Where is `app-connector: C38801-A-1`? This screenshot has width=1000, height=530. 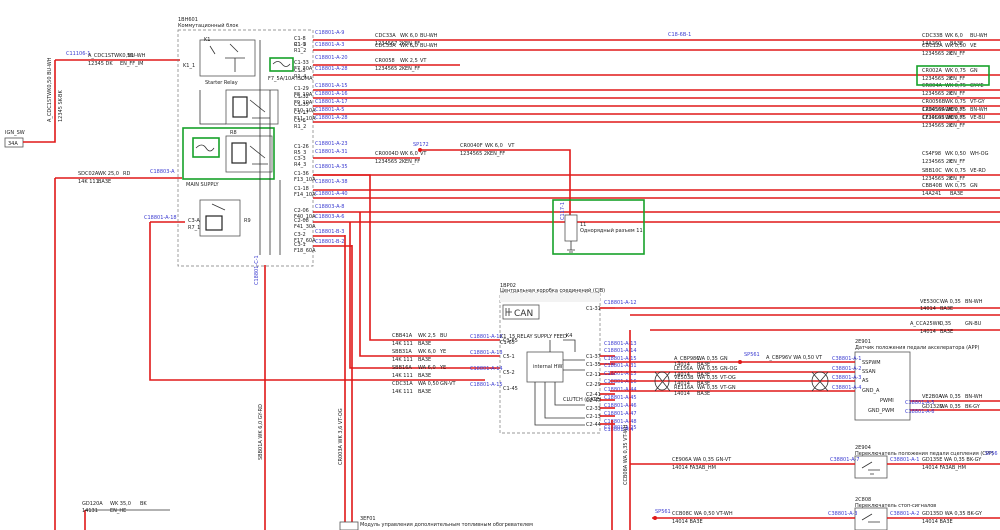 app-connector: C38801-A-1 is located at coordinates (846, 359).